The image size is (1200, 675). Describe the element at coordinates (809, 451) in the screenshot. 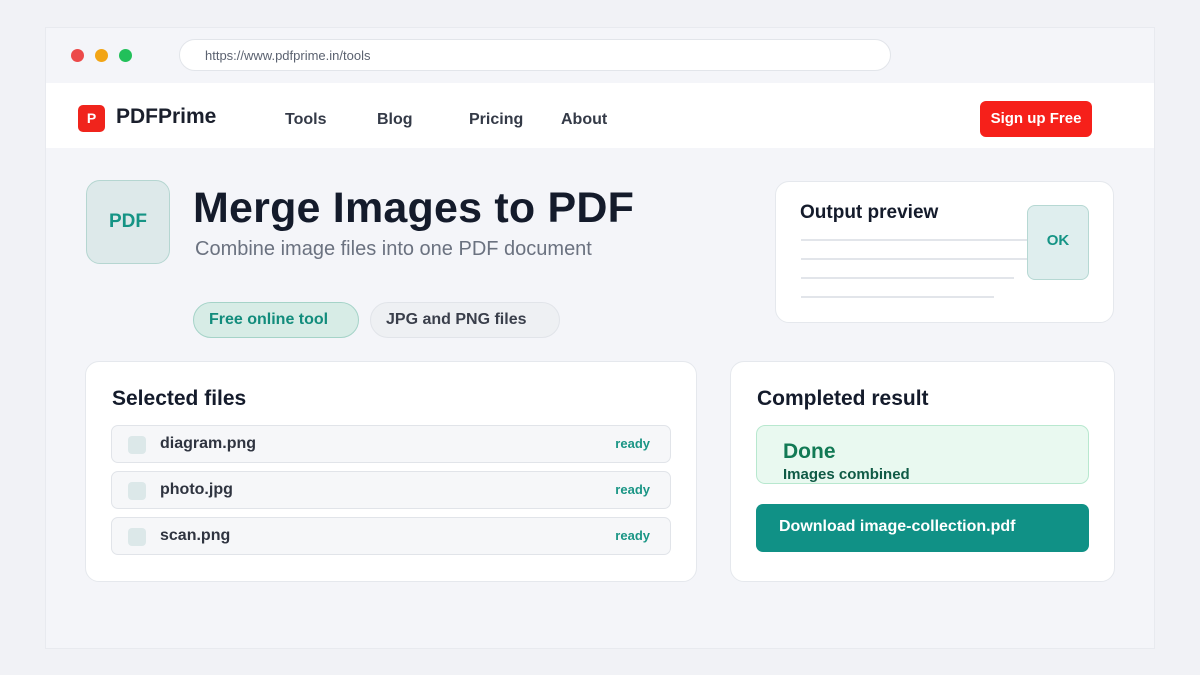

I see `done-status-title: Done` at that location.